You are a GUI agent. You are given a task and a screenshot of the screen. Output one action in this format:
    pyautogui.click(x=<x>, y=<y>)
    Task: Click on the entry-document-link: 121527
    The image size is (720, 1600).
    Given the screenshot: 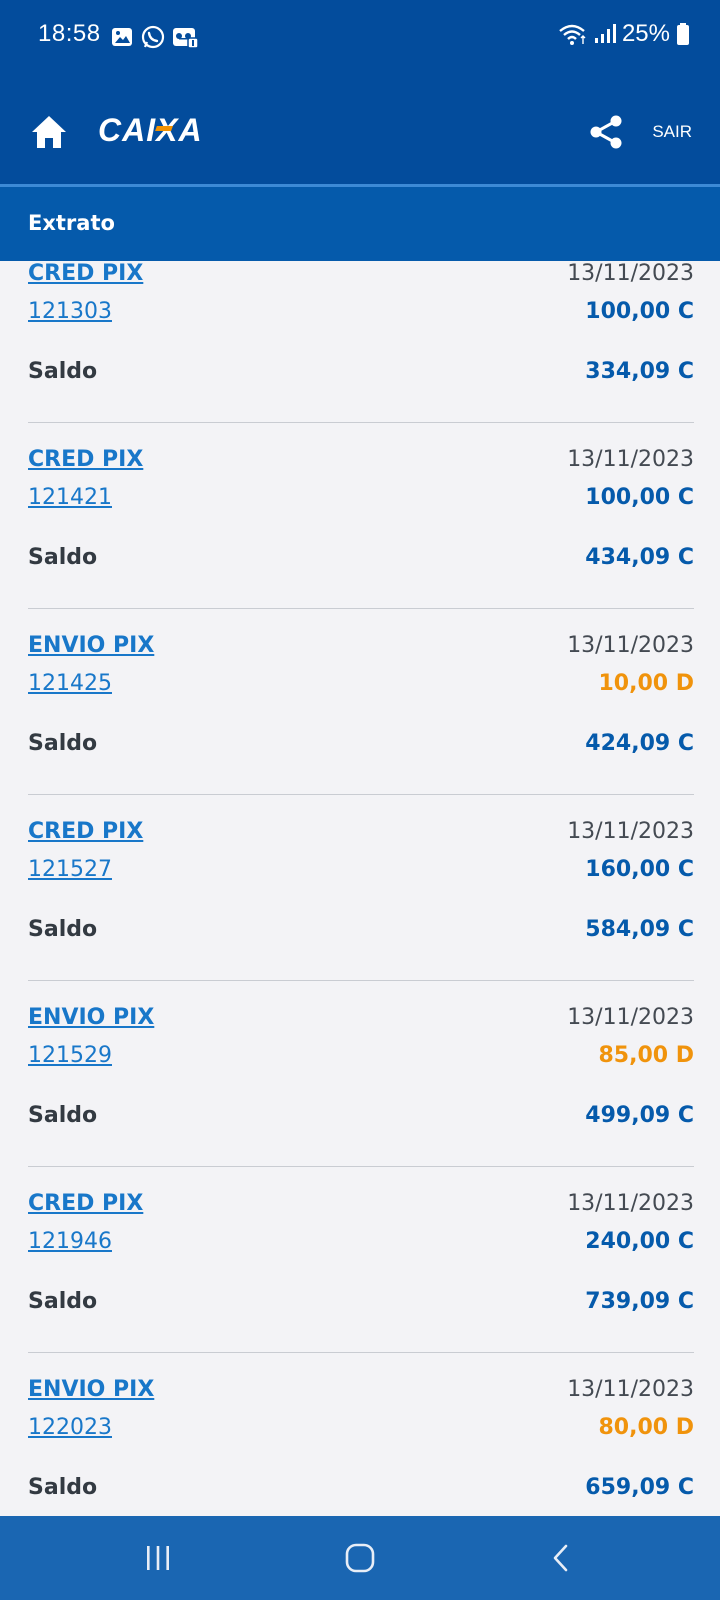 What is the action you would take?
    pyautogui.click(x=70, y=869)
    